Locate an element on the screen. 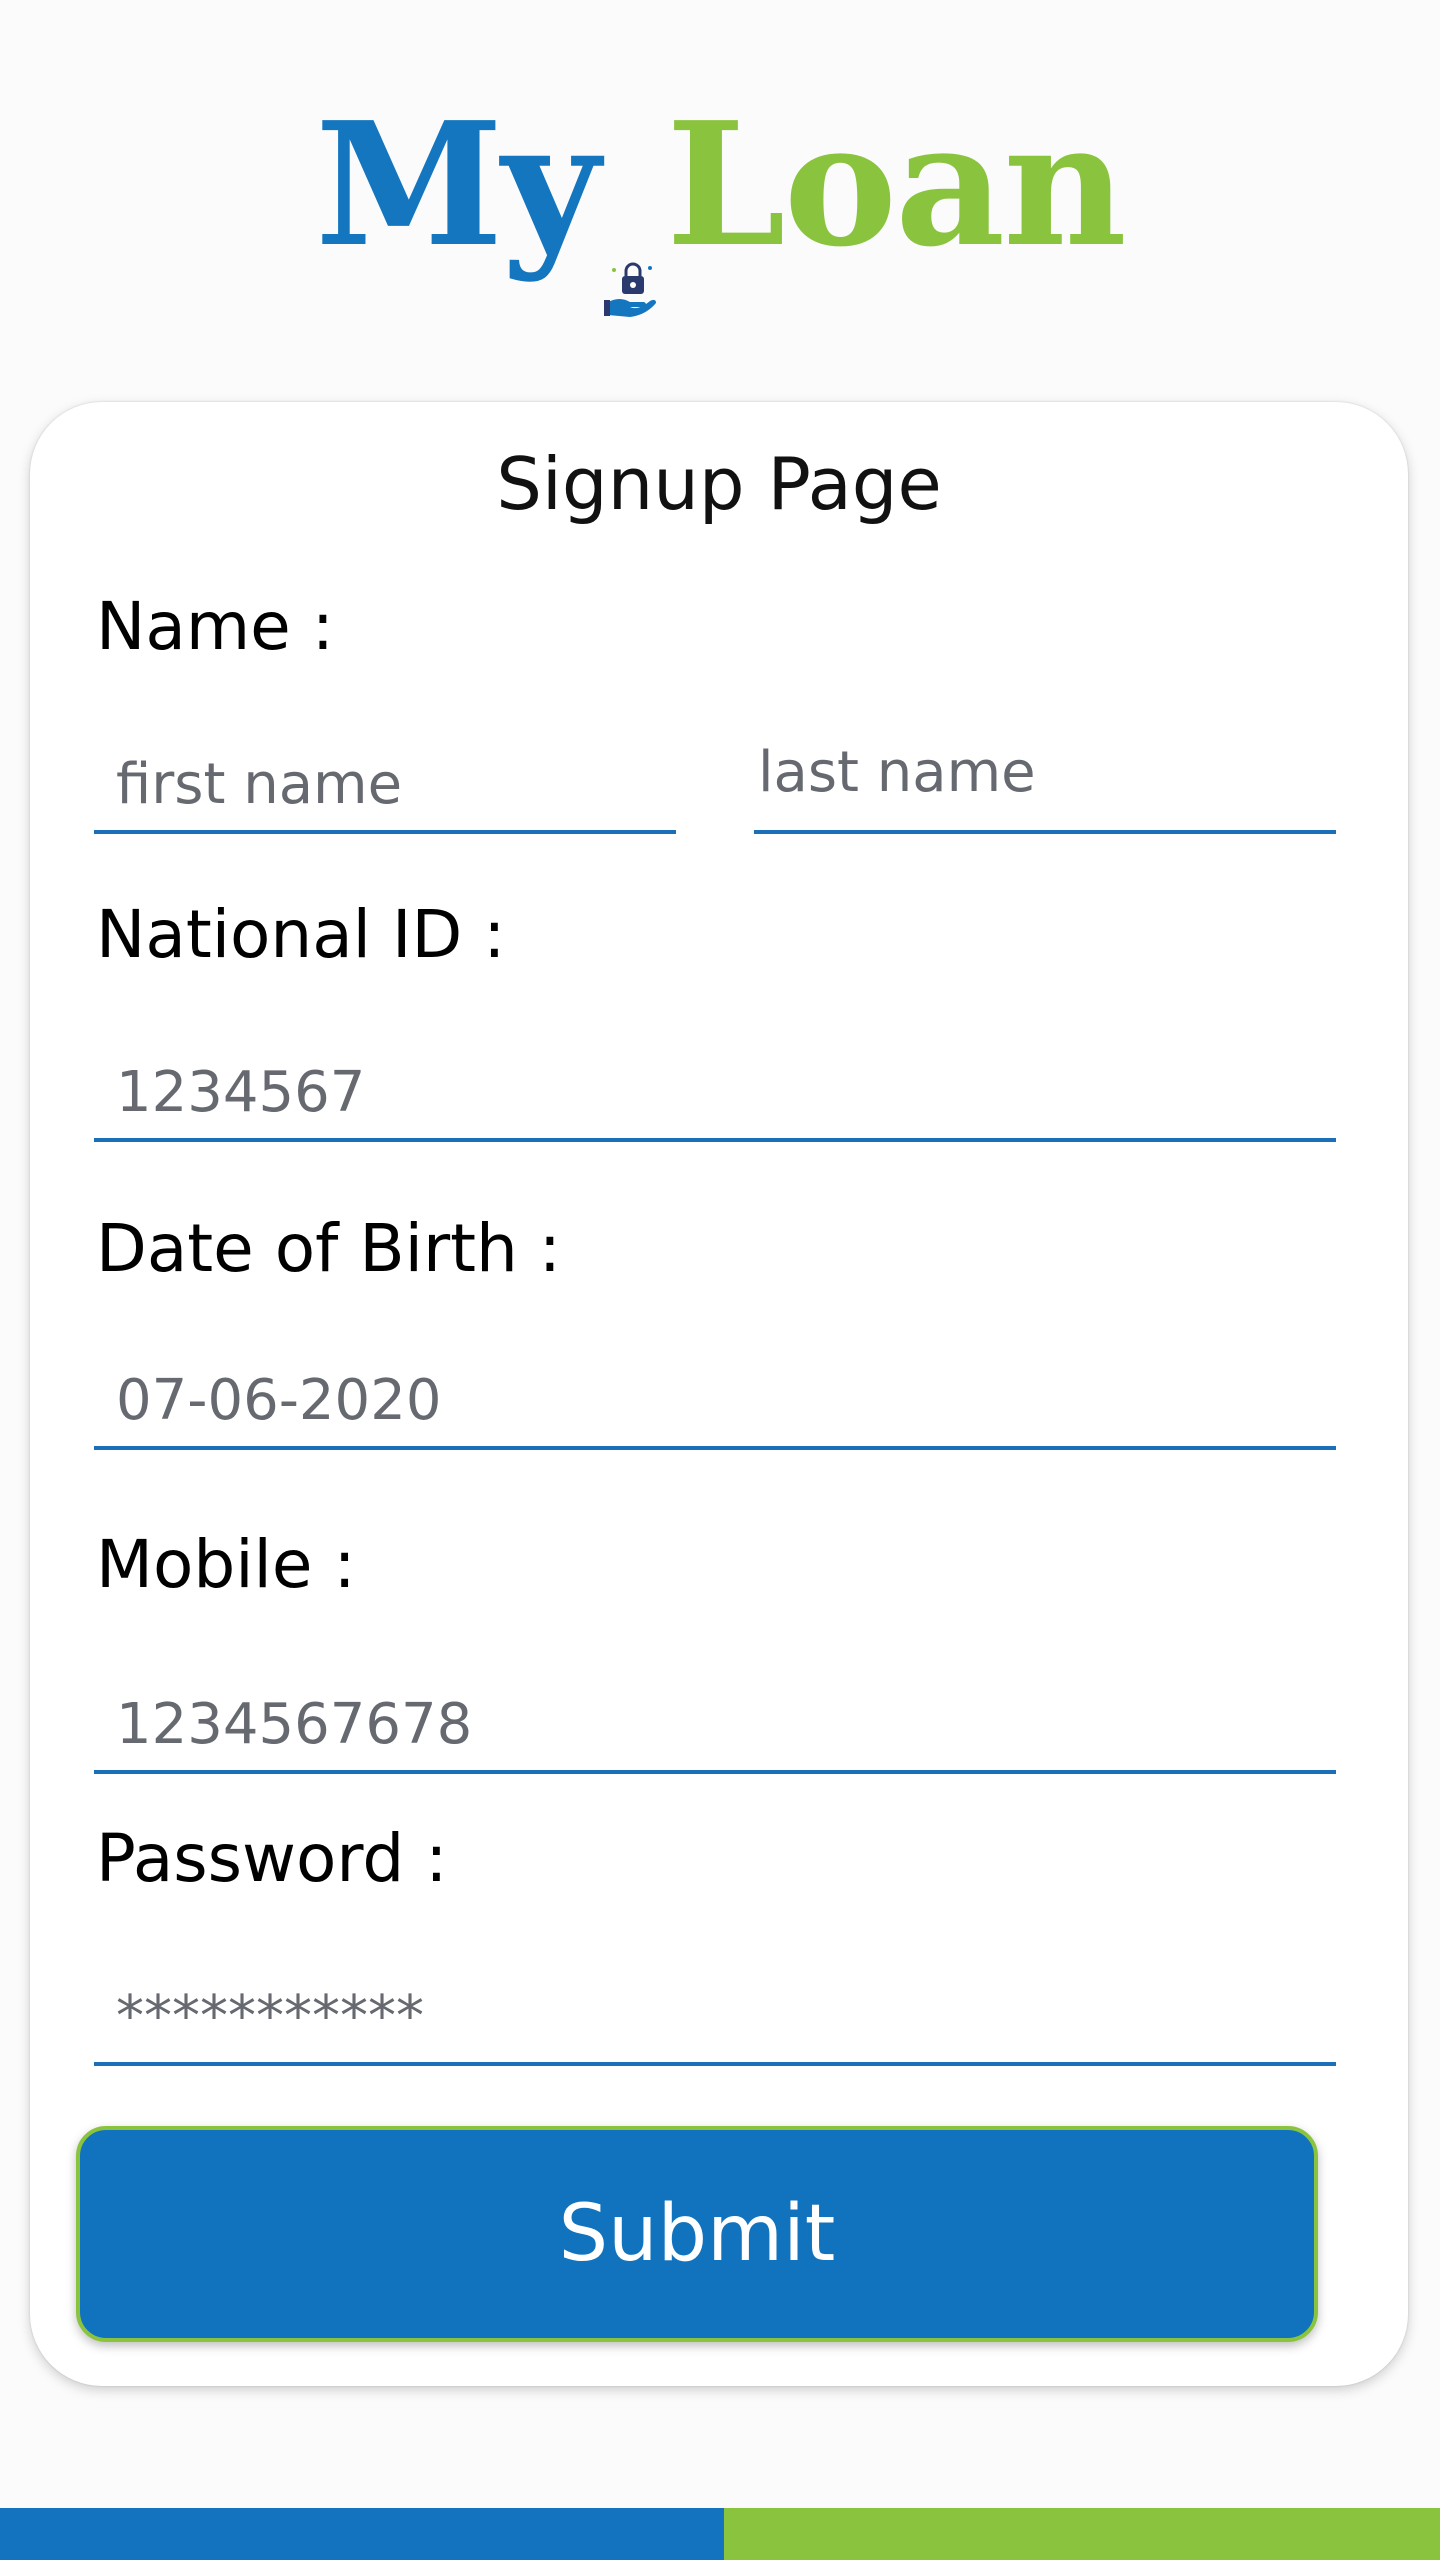 This screenshot has width=1440, height=2560. bottom-bar is located at coordinates (720, 2534).